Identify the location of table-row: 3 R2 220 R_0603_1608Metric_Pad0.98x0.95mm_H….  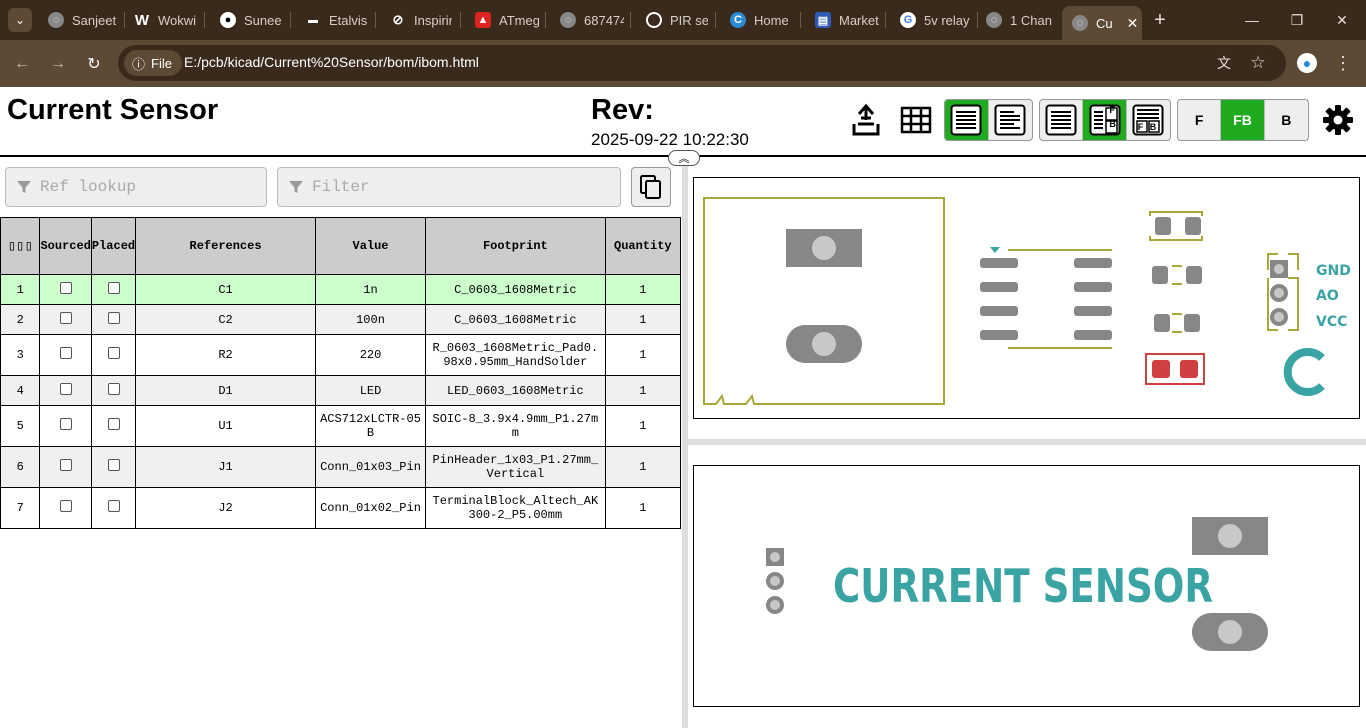
(341, 355).